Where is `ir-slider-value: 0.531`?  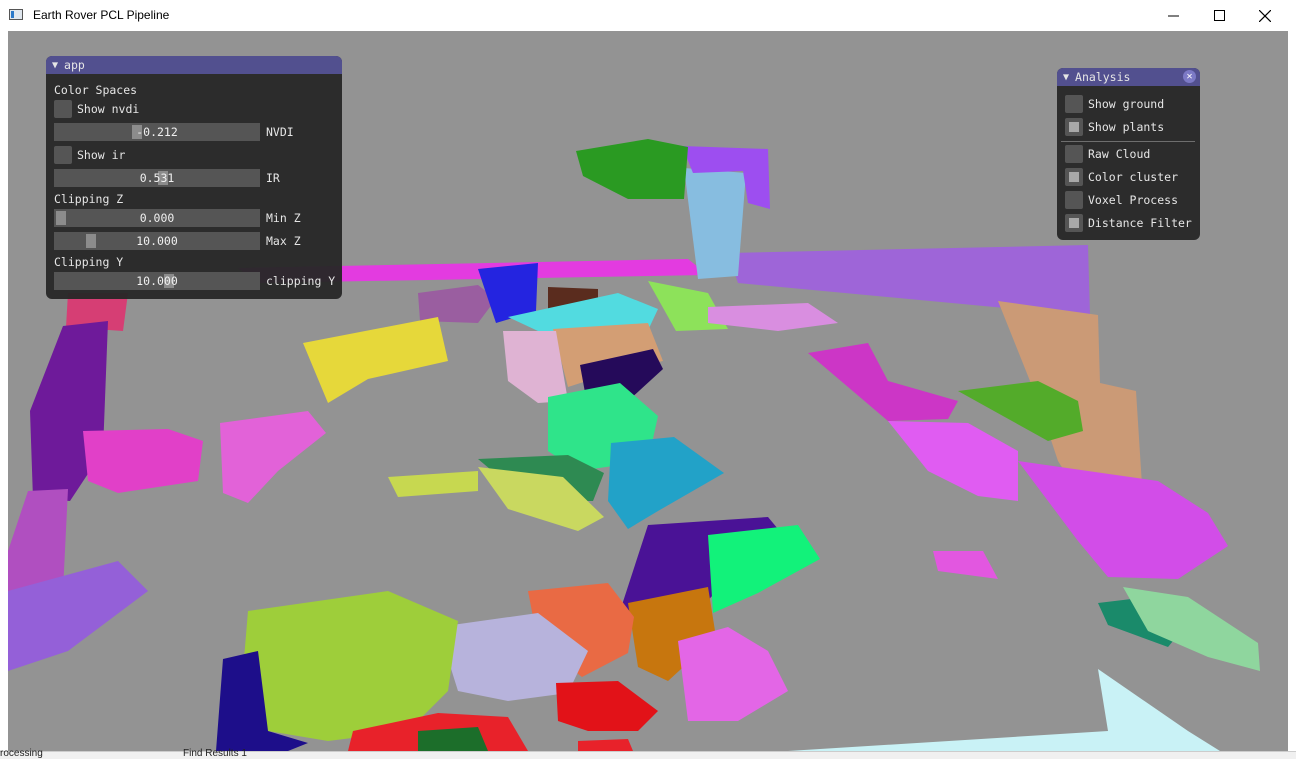
ir-slider-value: 0.531 is located at coordinates (157, 178).